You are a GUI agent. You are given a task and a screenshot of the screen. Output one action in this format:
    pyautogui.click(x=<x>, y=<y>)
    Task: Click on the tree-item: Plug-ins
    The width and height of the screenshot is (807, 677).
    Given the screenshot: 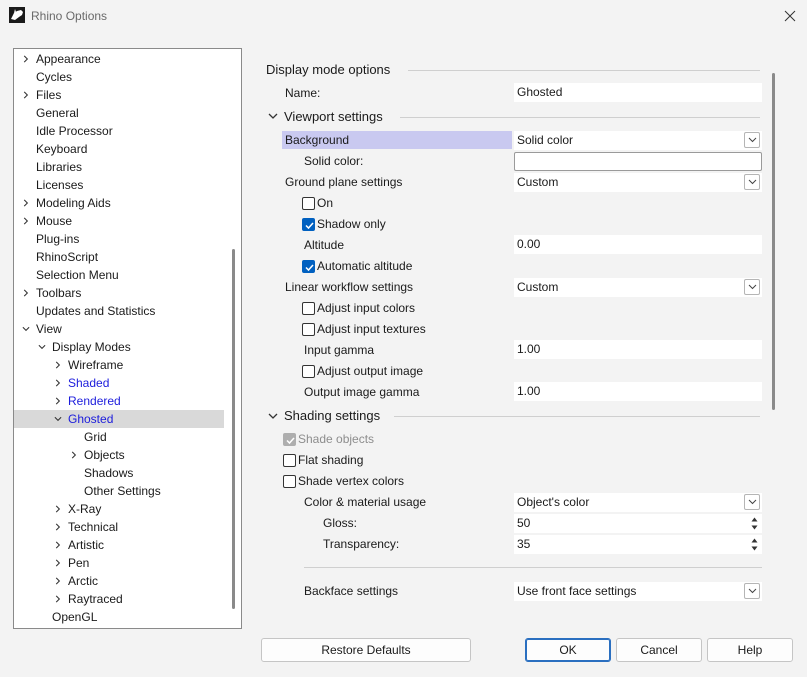 What is the action you would take?
    pyautogui.click(x=119, y=239)
    